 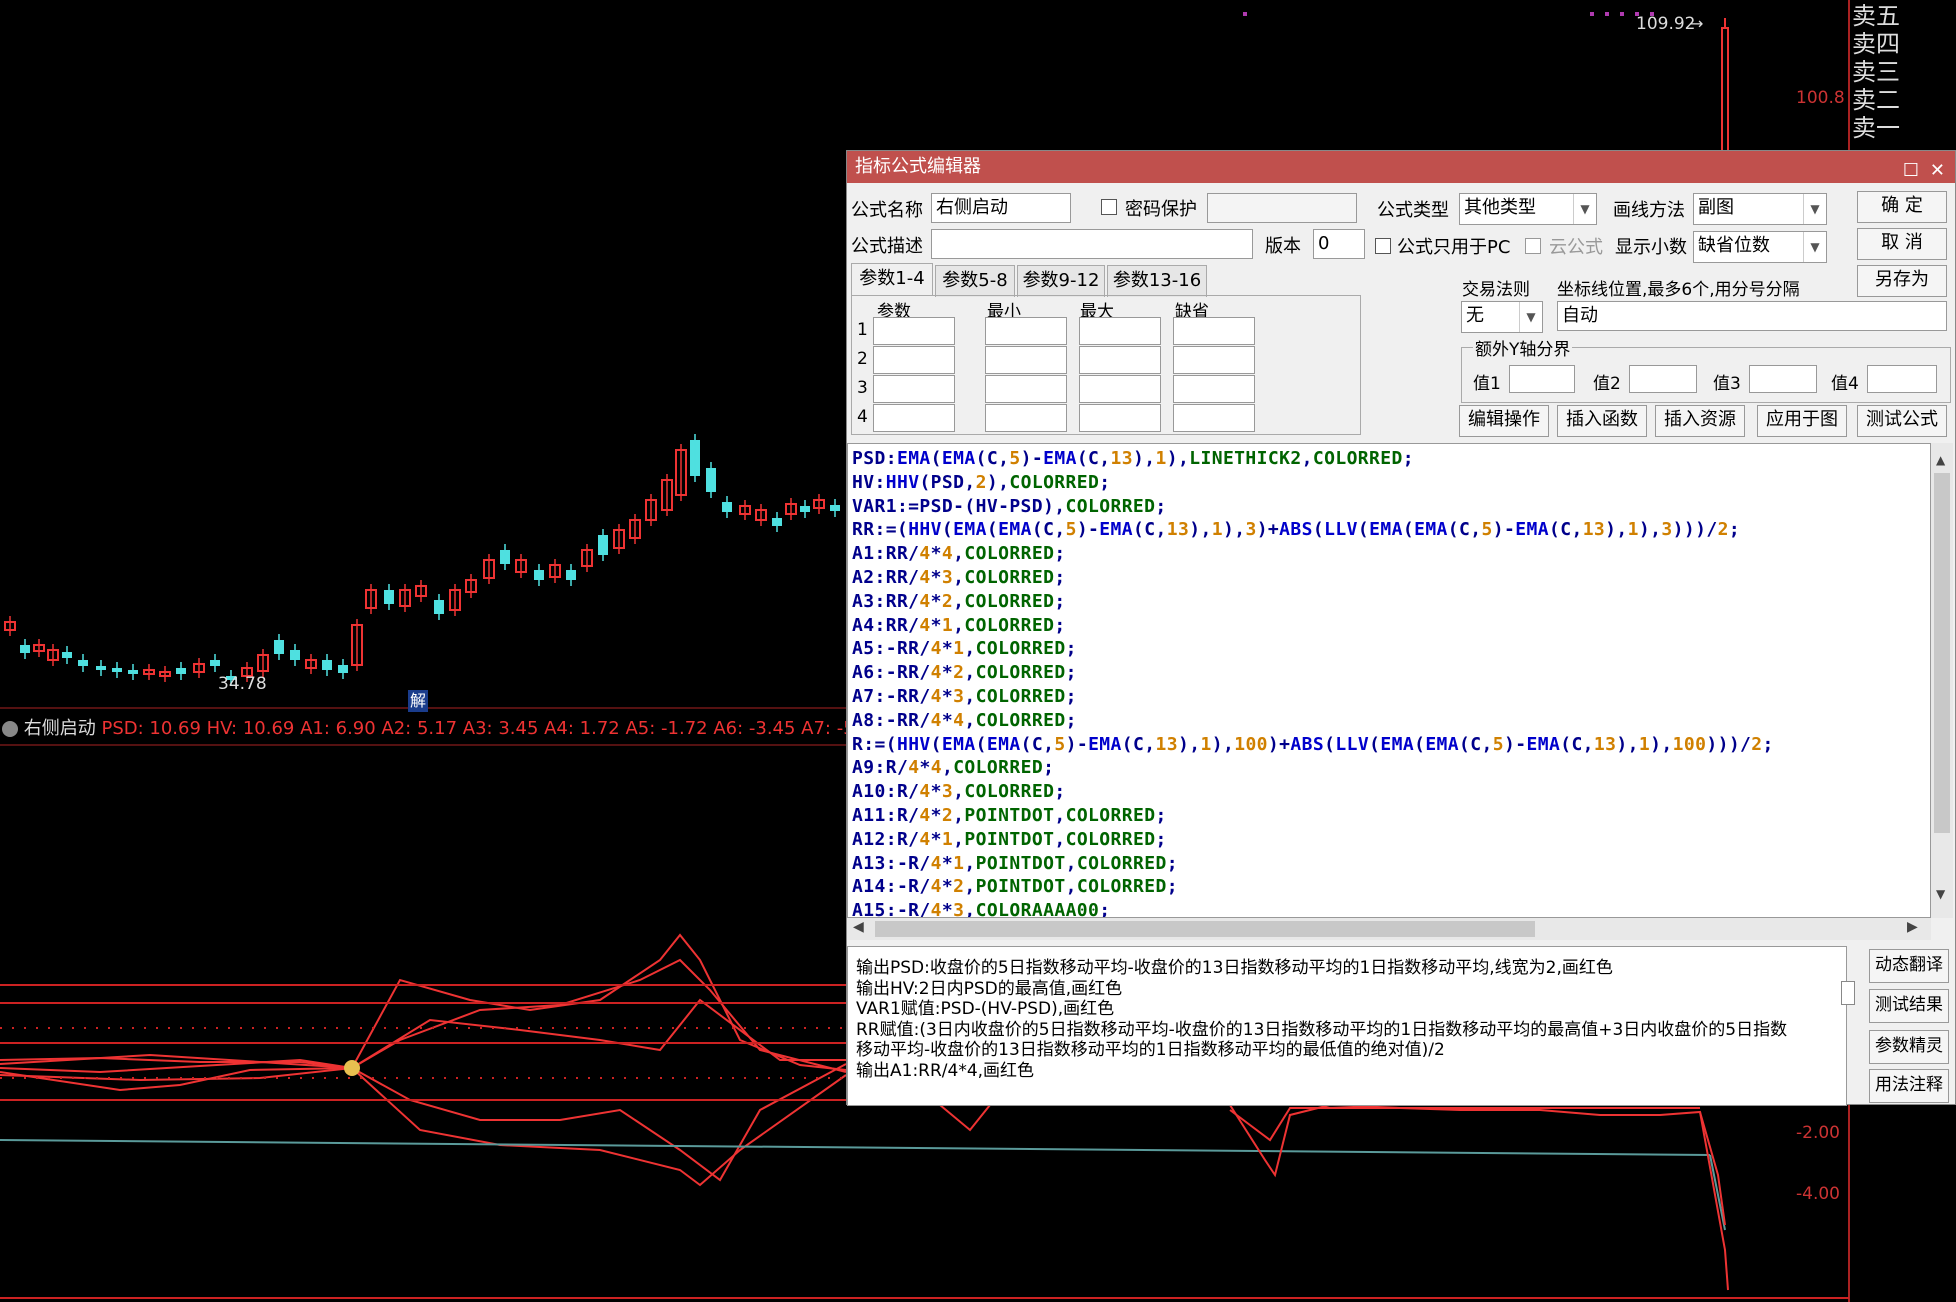 What do you see at coordinates (1542, 379) in the screenshot?
I see `val1-input` at bounding box center [1542, 379].